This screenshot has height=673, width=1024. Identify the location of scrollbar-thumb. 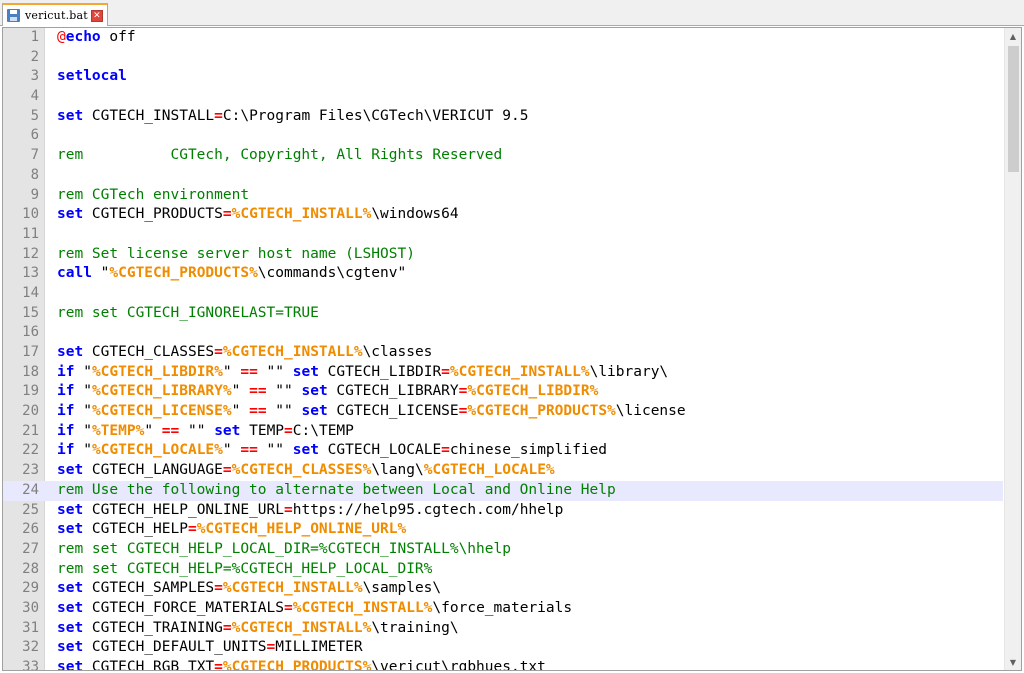
(1013, 109).